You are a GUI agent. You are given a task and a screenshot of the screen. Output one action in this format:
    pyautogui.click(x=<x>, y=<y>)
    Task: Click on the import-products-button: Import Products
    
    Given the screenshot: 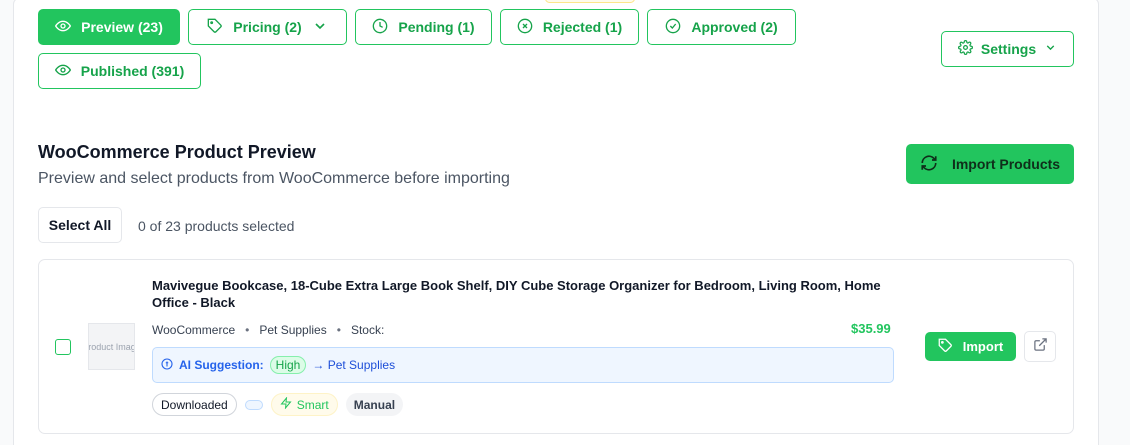 What is the action you would take?
    pyautogui.click(x=990, y=164)
    